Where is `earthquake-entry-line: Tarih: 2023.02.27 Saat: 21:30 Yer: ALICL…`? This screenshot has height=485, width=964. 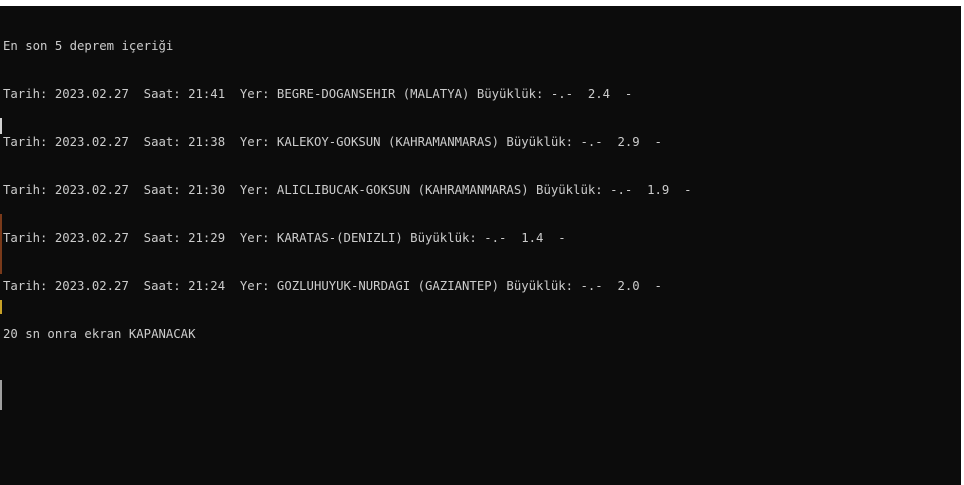 earthquake-entry-line: Tarih: 2023.02.27 Saat: 21:30 Yer: ALICL… is located at coordinates (347, 190).